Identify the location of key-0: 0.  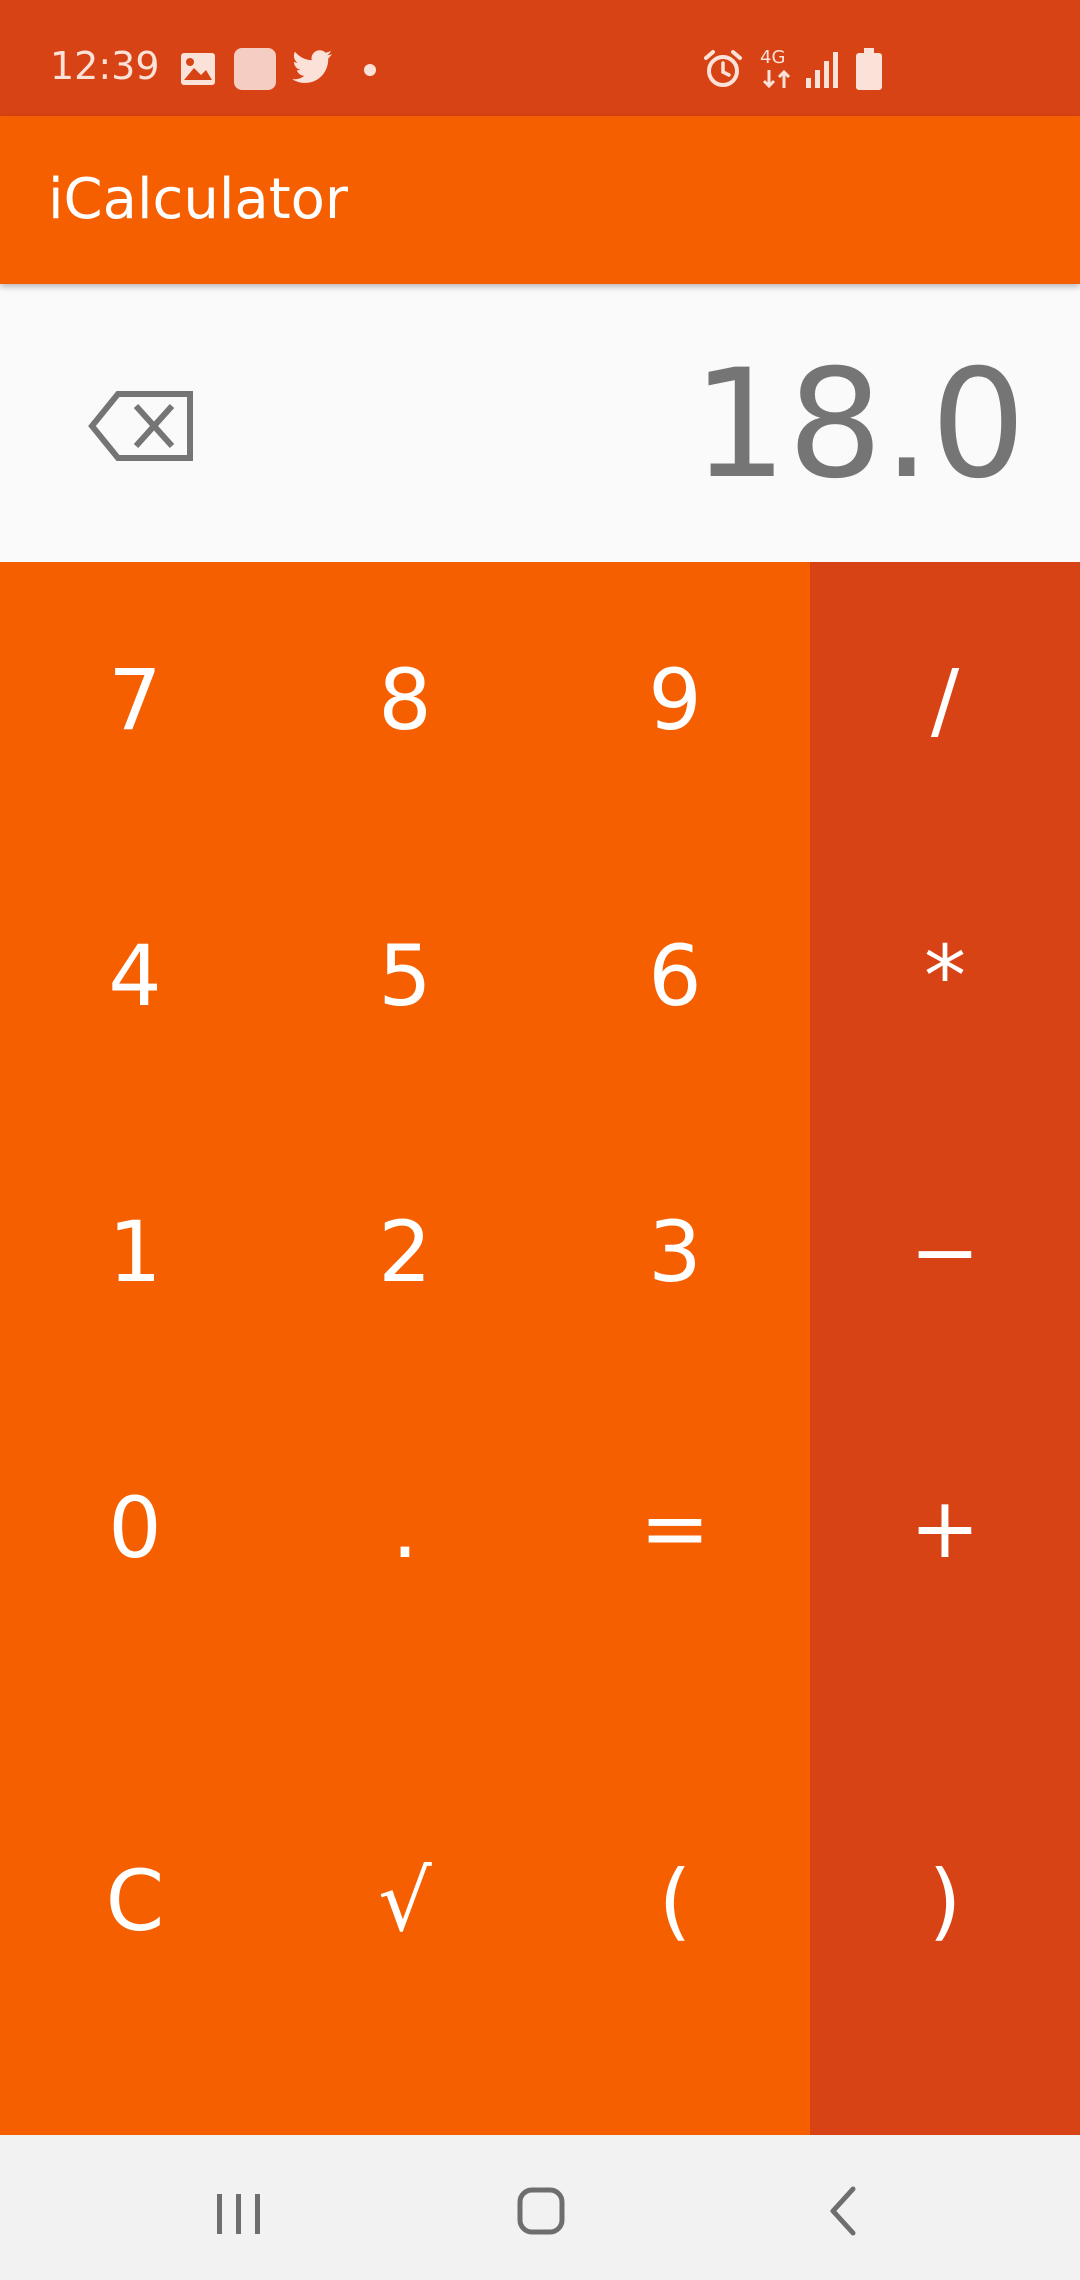
(135, 1528).